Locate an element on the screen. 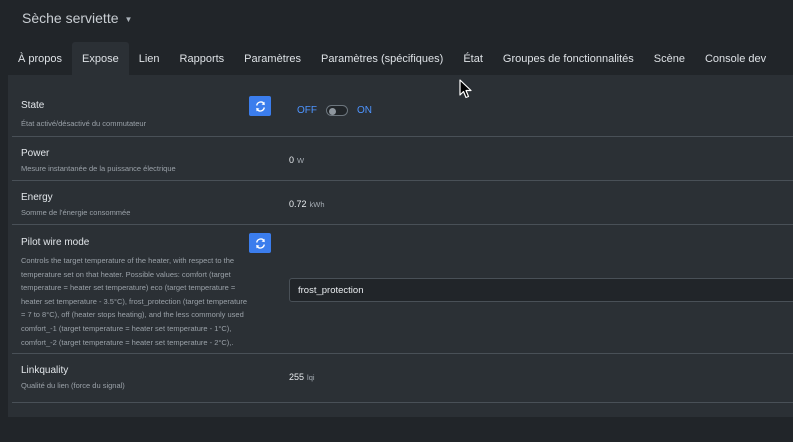 This screenshot has height=442, width=793. mouse-cursor-icon is located at coordinates (465, 89).